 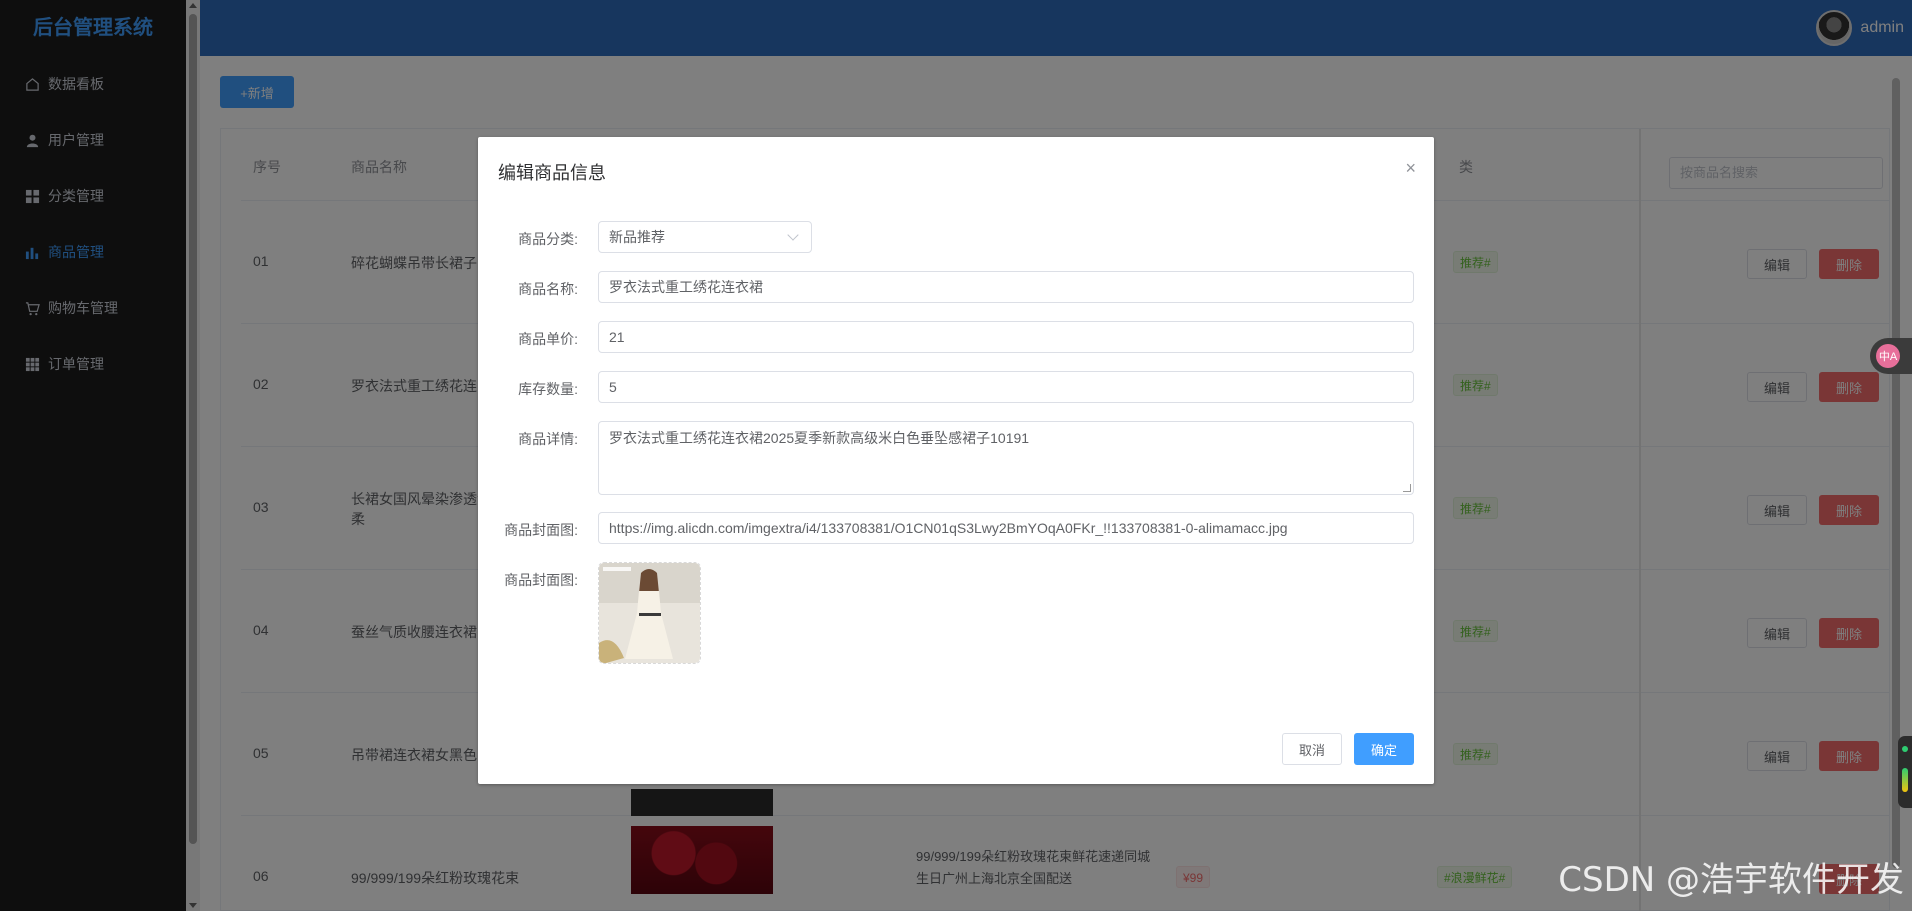 I want to click on resize-handle-icon, so click(x=1407, y=488).